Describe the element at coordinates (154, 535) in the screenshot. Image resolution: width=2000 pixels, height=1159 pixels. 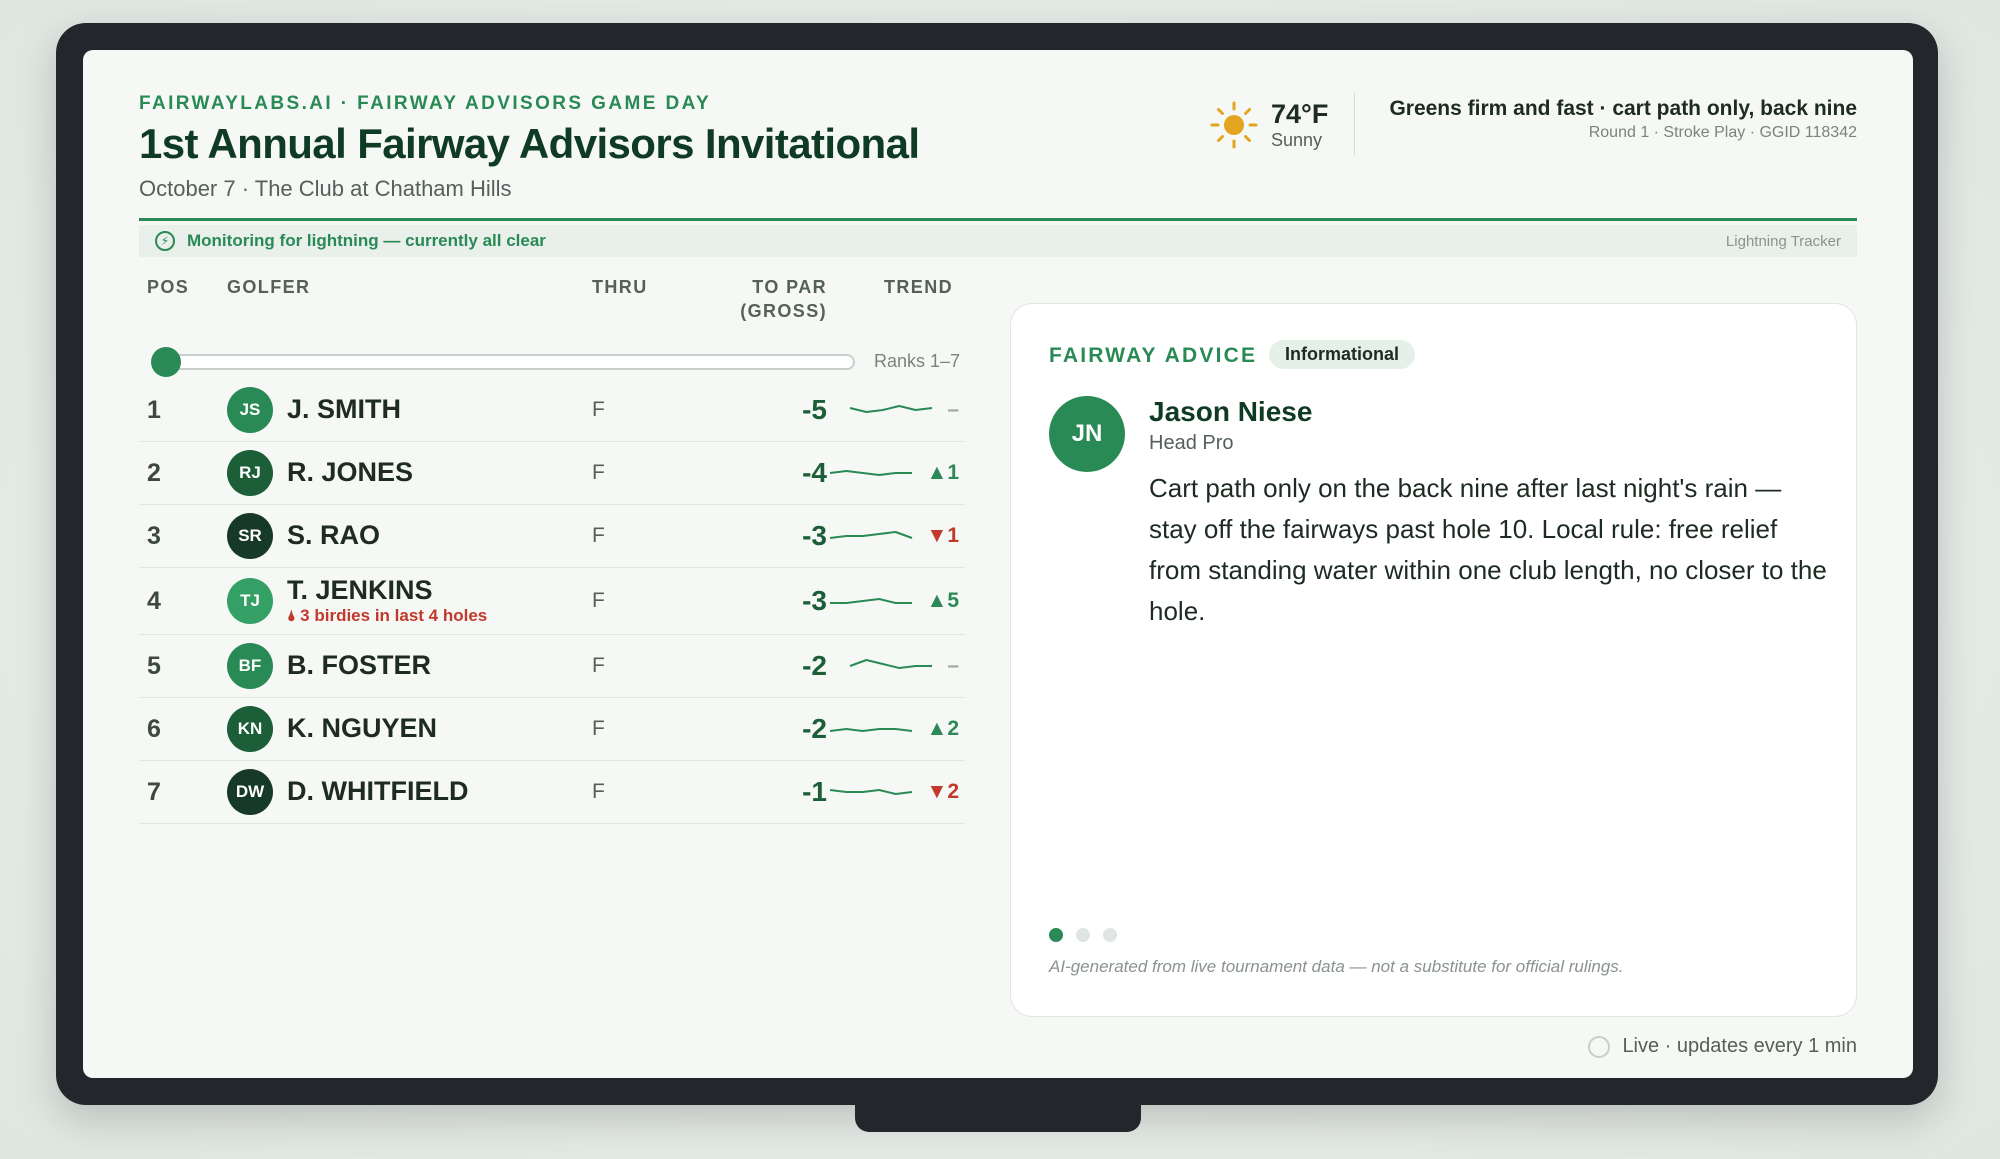
I see `golfer-position: 3` at that location.